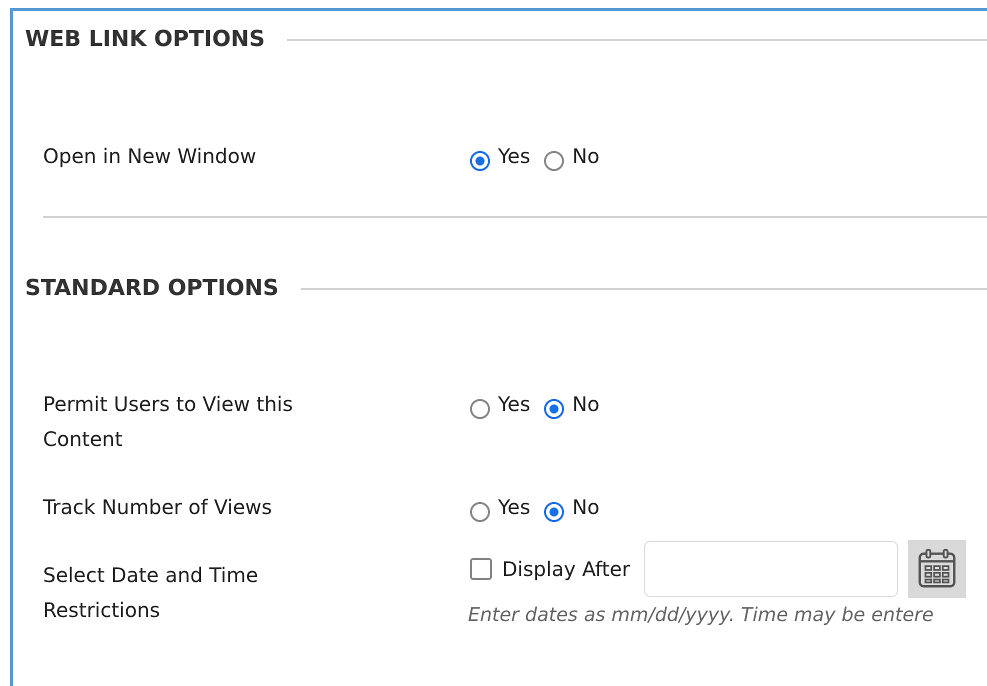  I want to click on date-field, so click(771, 569).